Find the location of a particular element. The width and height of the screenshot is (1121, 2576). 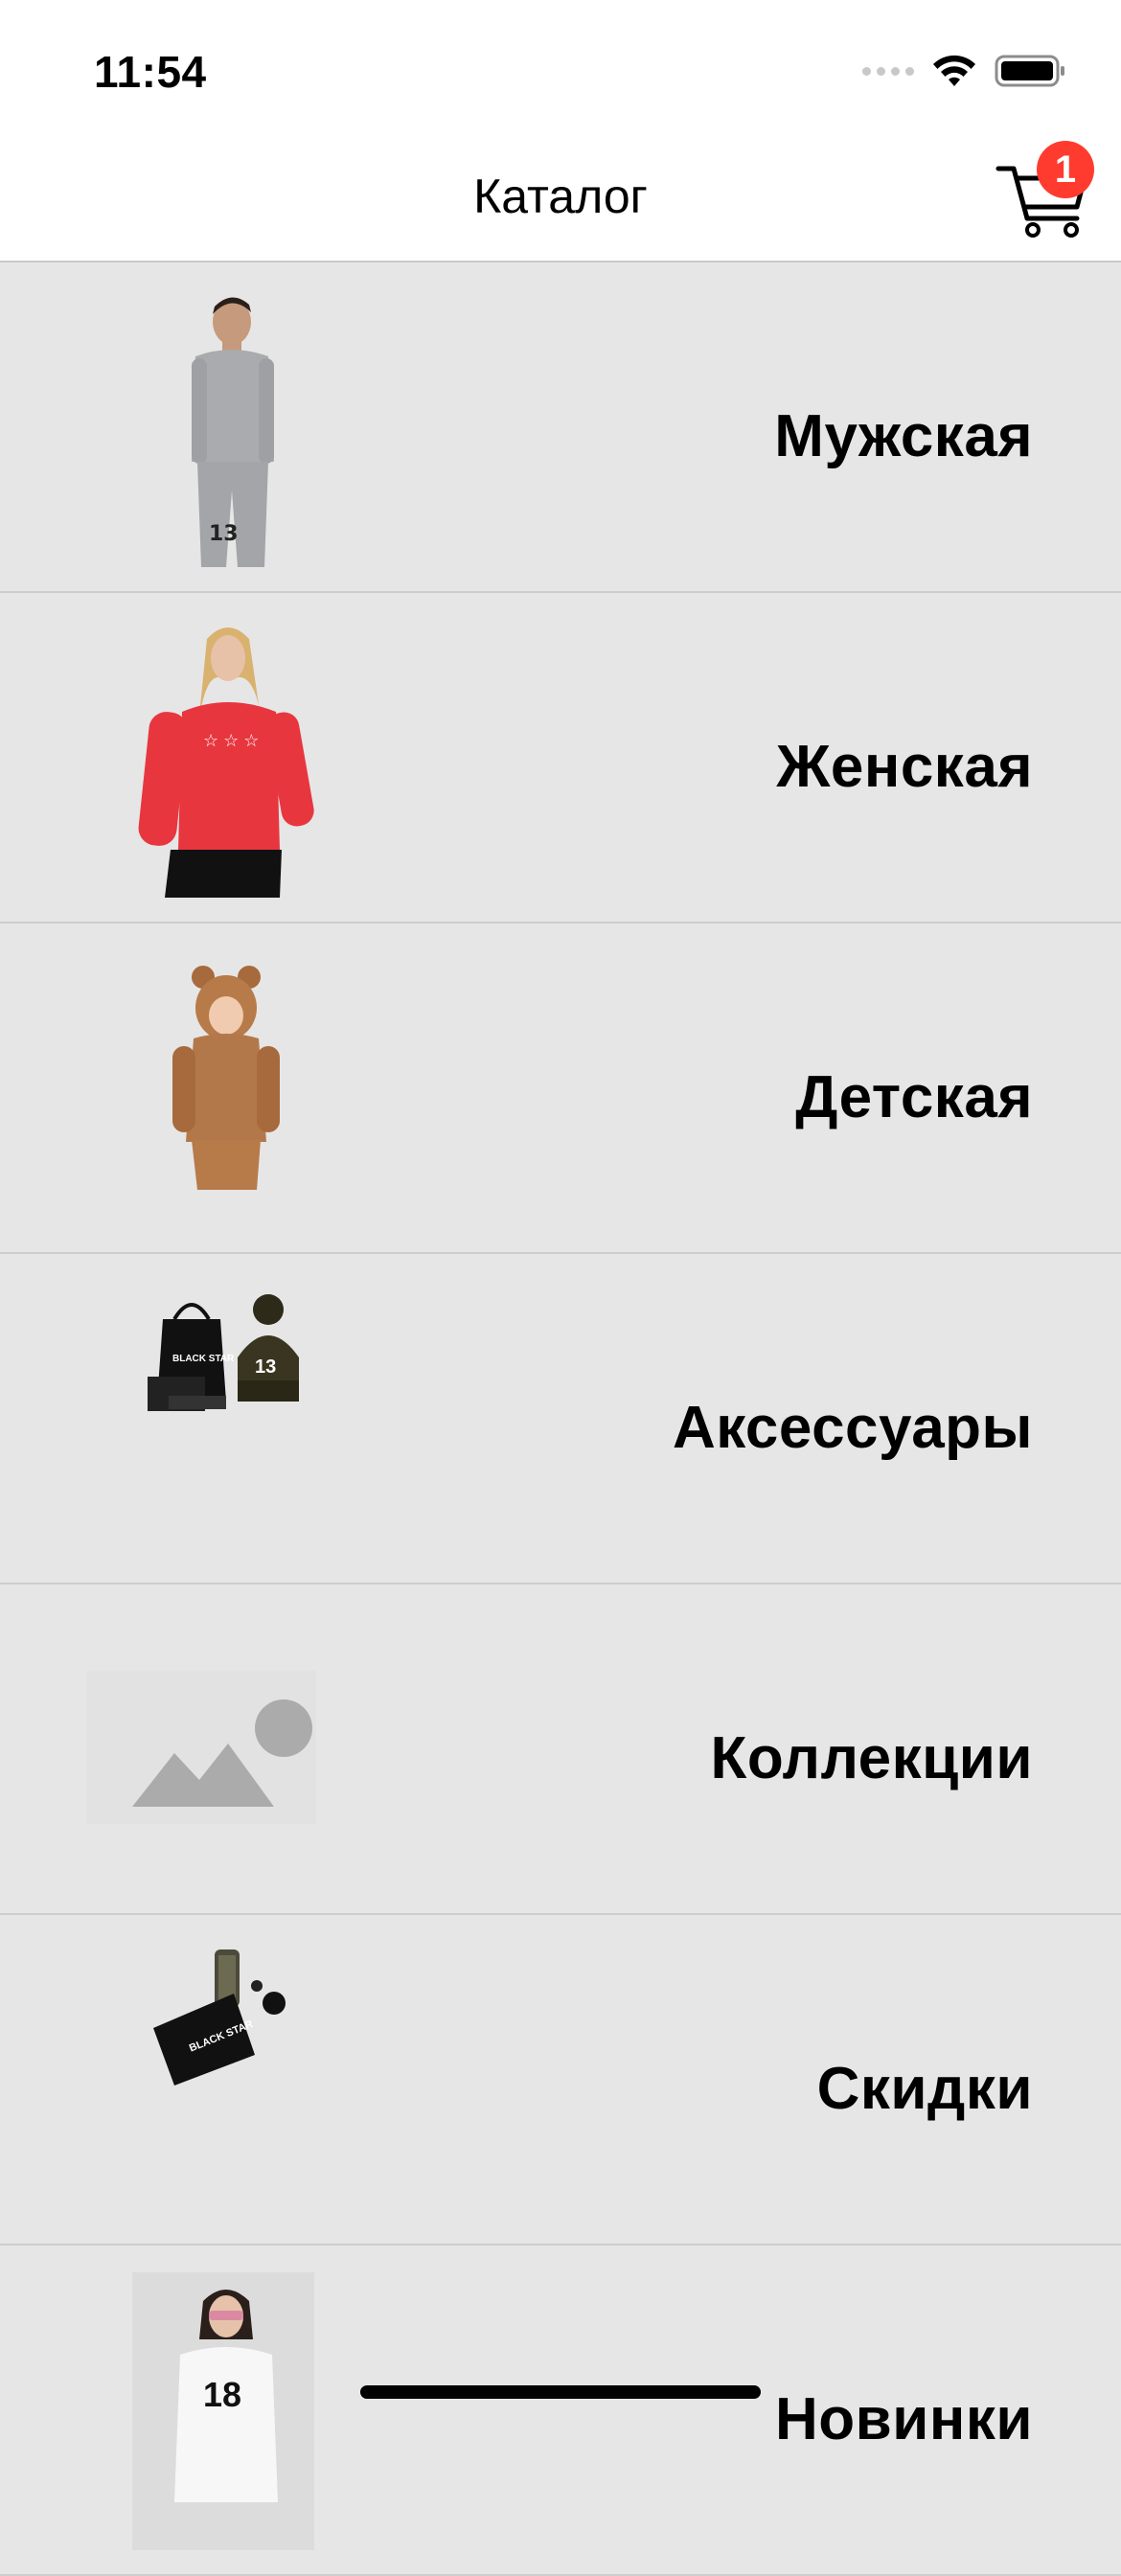

category-label: Женская is located at coordinates (904, 767).